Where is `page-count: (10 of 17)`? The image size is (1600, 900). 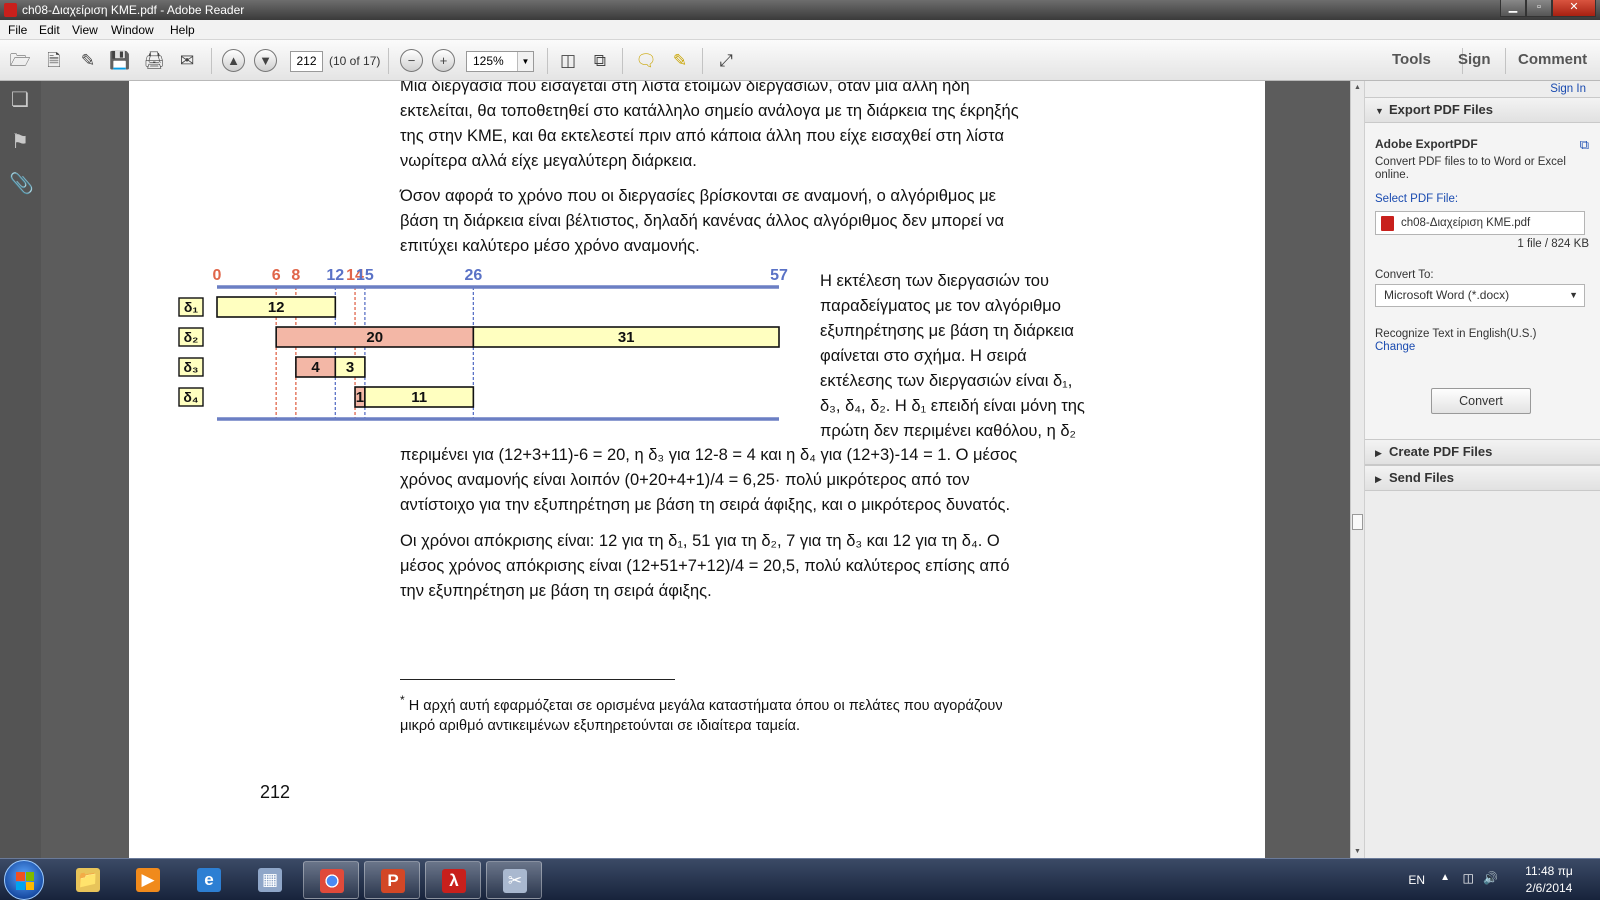 page-count: (10 of 17) is located at coordinates (355, 61).